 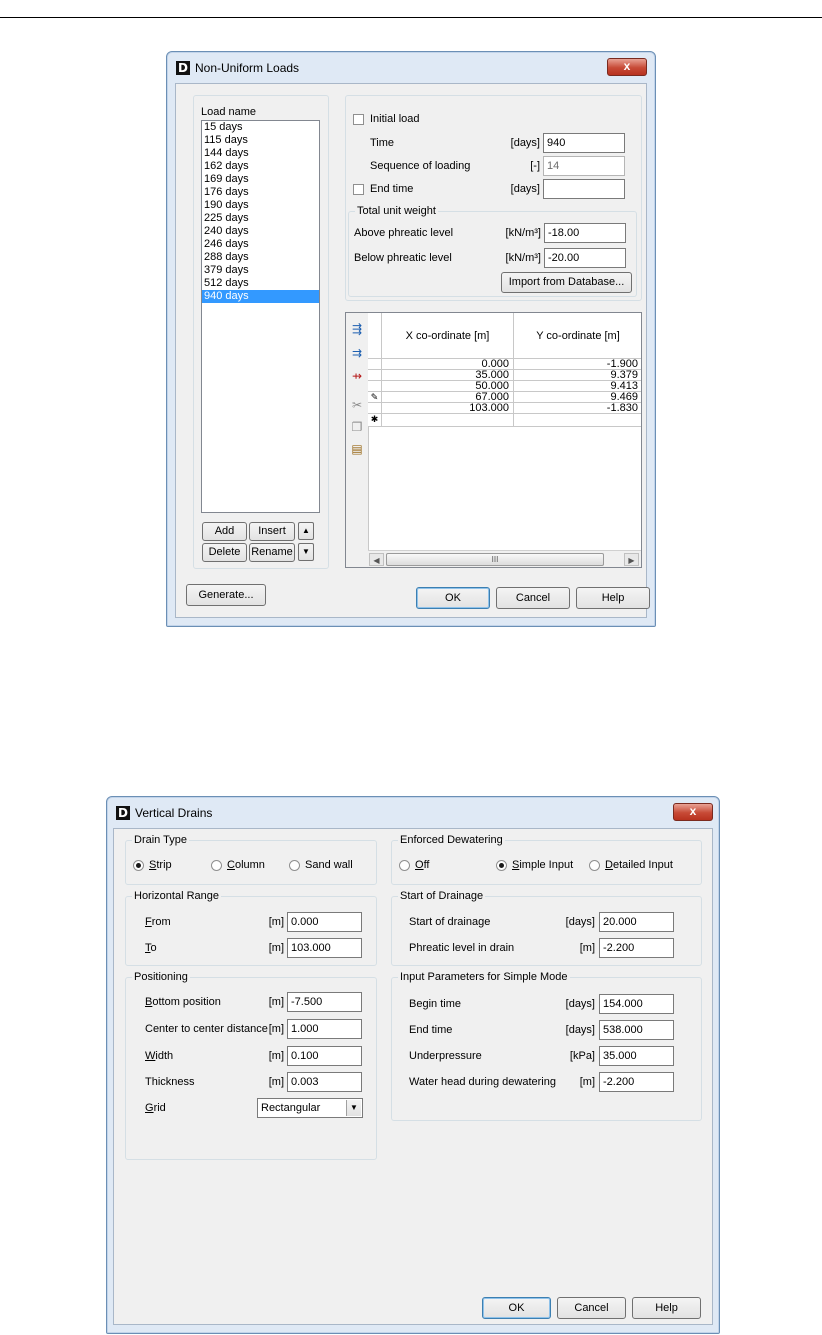 What do you see at coordinates (260, 257) in the screenshot?
I see `load-list-item: 288 days` at bounding box center [260, 257].